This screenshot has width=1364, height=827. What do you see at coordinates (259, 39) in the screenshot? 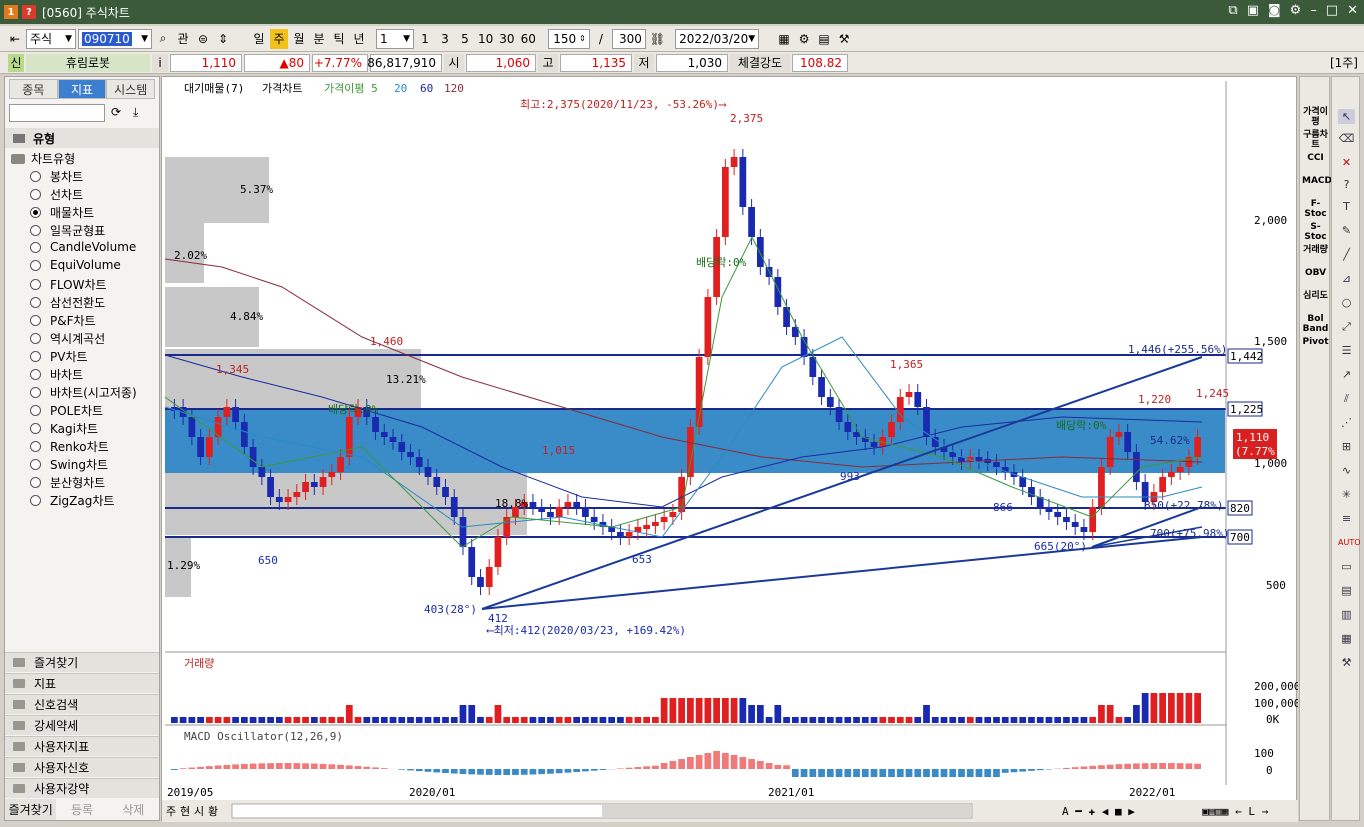
I see `period-day: 일` at bounding box center [259, 39].